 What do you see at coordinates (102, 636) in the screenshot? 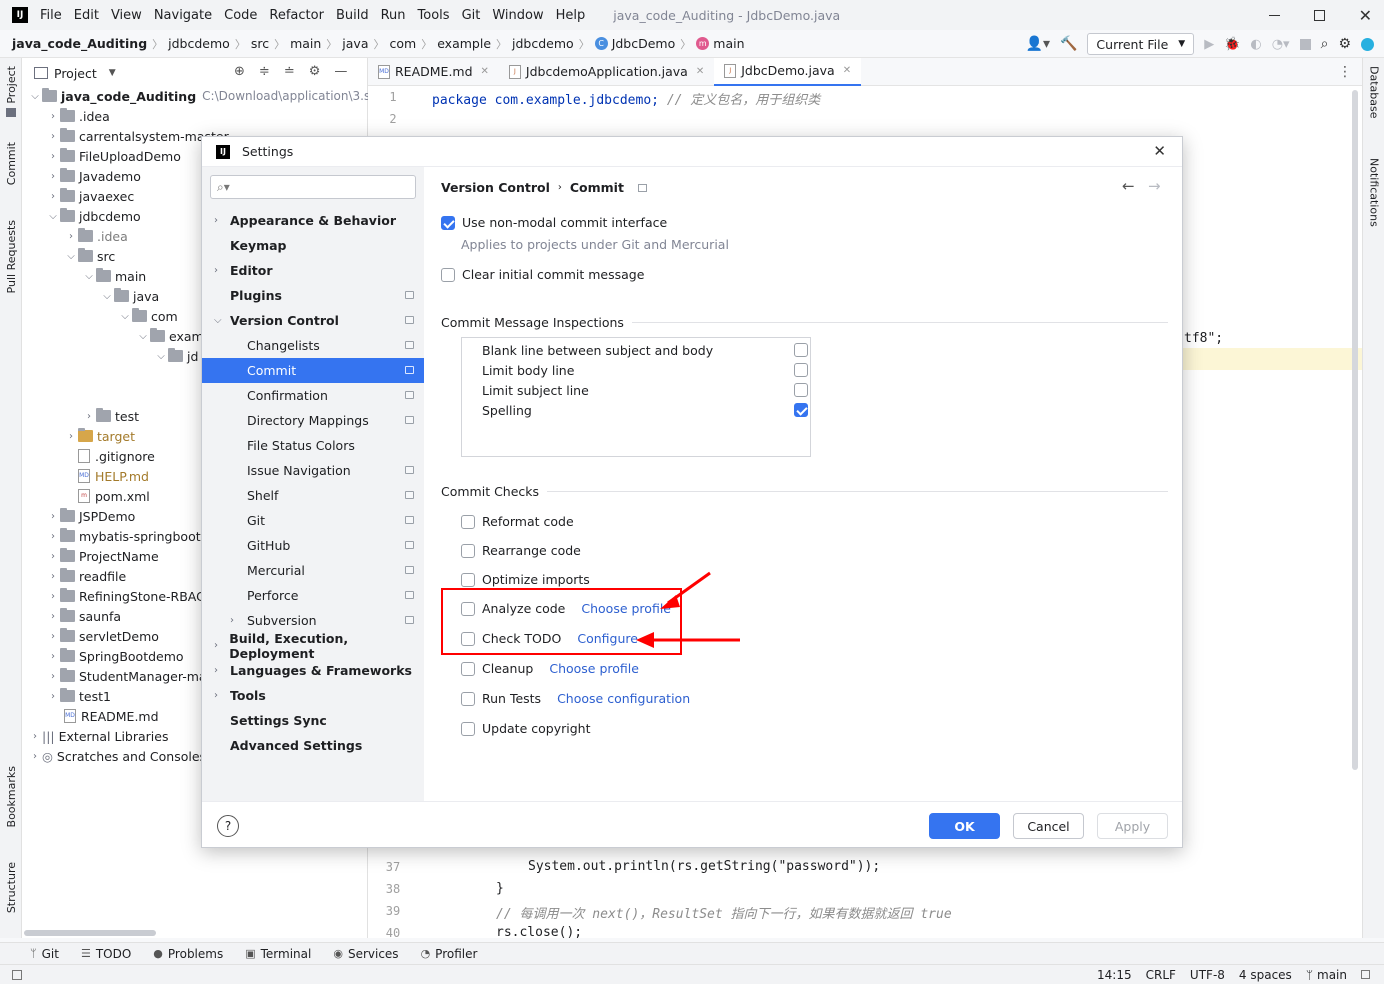
I see `tree-row: › servletDemo` at bounding box center [102, 636].